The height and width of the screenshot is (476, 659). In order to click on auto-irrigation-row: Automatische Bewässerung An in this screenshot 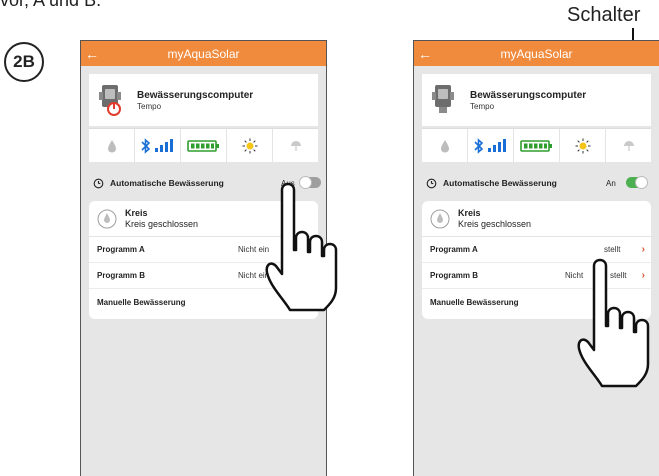, I will do `click(536, 183)`.